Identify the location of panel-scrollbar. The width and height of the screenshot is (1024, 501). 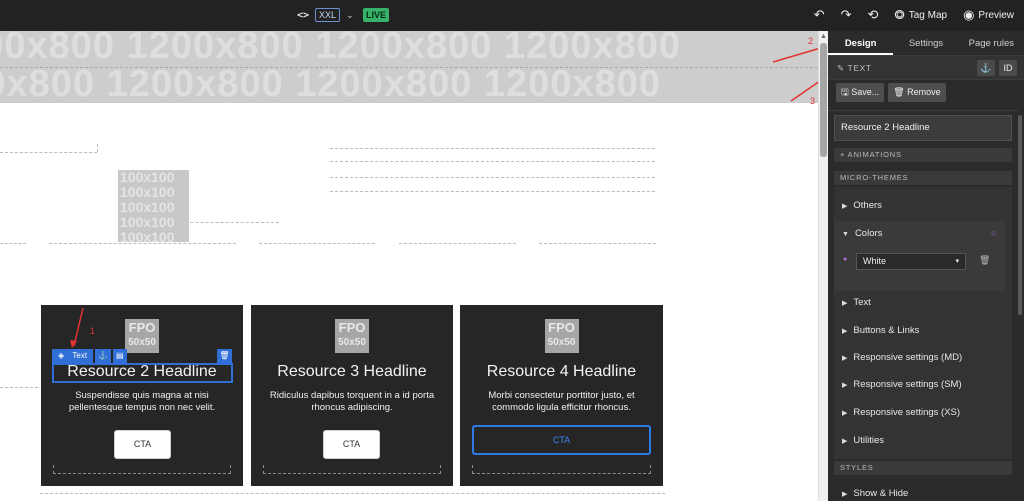
(1020, 215).